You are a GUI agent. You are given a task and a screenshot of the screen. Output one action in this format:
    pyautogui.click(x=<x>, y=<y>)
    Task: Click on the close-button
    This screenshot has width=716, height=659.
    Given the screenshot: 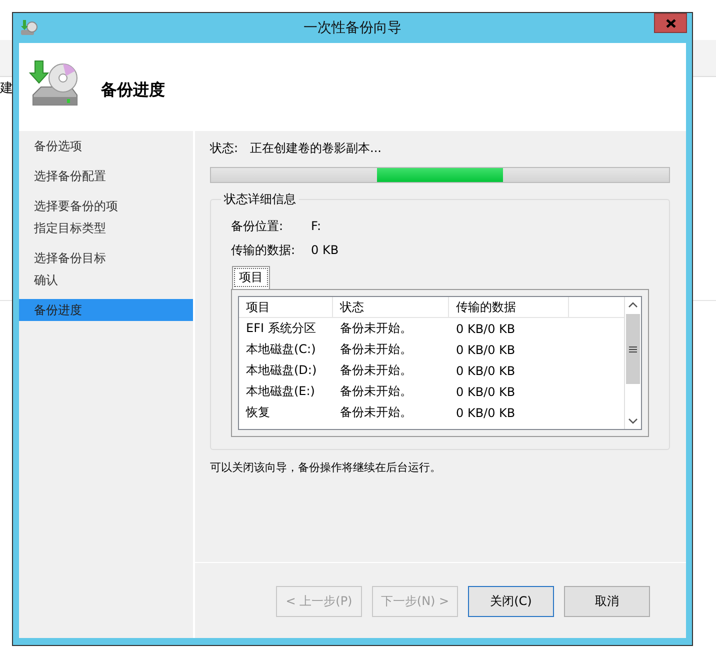 What is the action you would take?
    pyautogui.click(x=670, y=23)
    